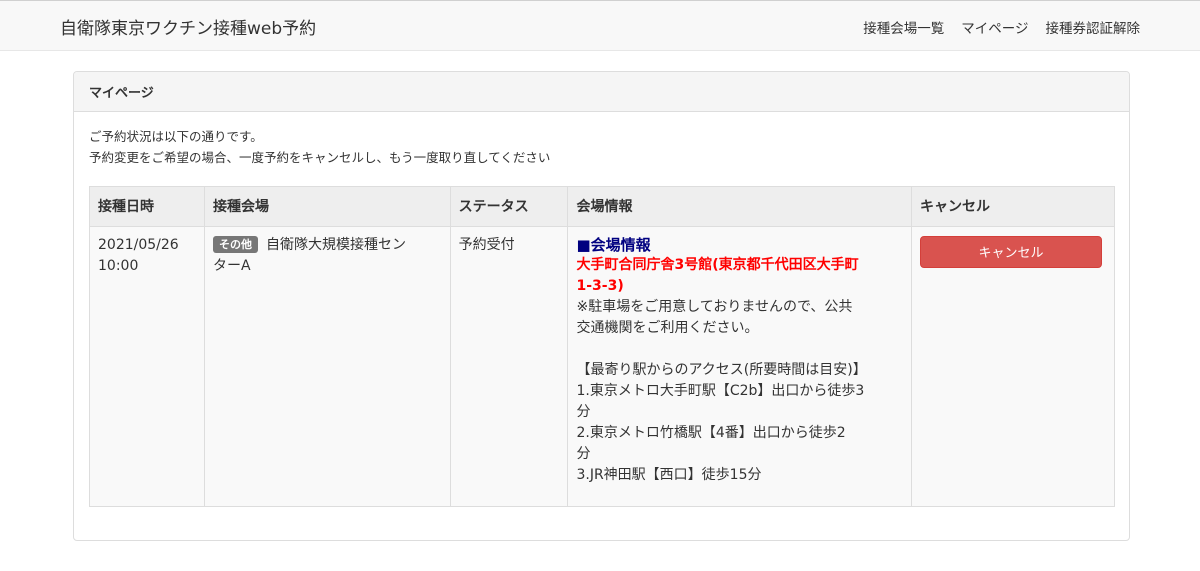 The width and height of the screenshot is (1200, 571). I want to click on venue-category-badge: その他, so click(235, 244).